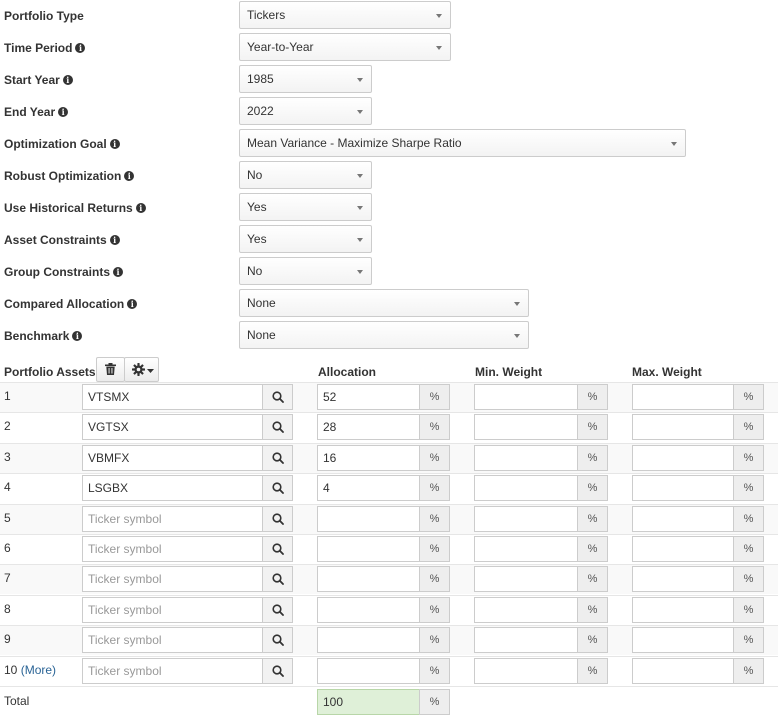  Describe the element at coordinates (38, 670) in the screenshot. I see `more-rows-link: (More)` at that location.